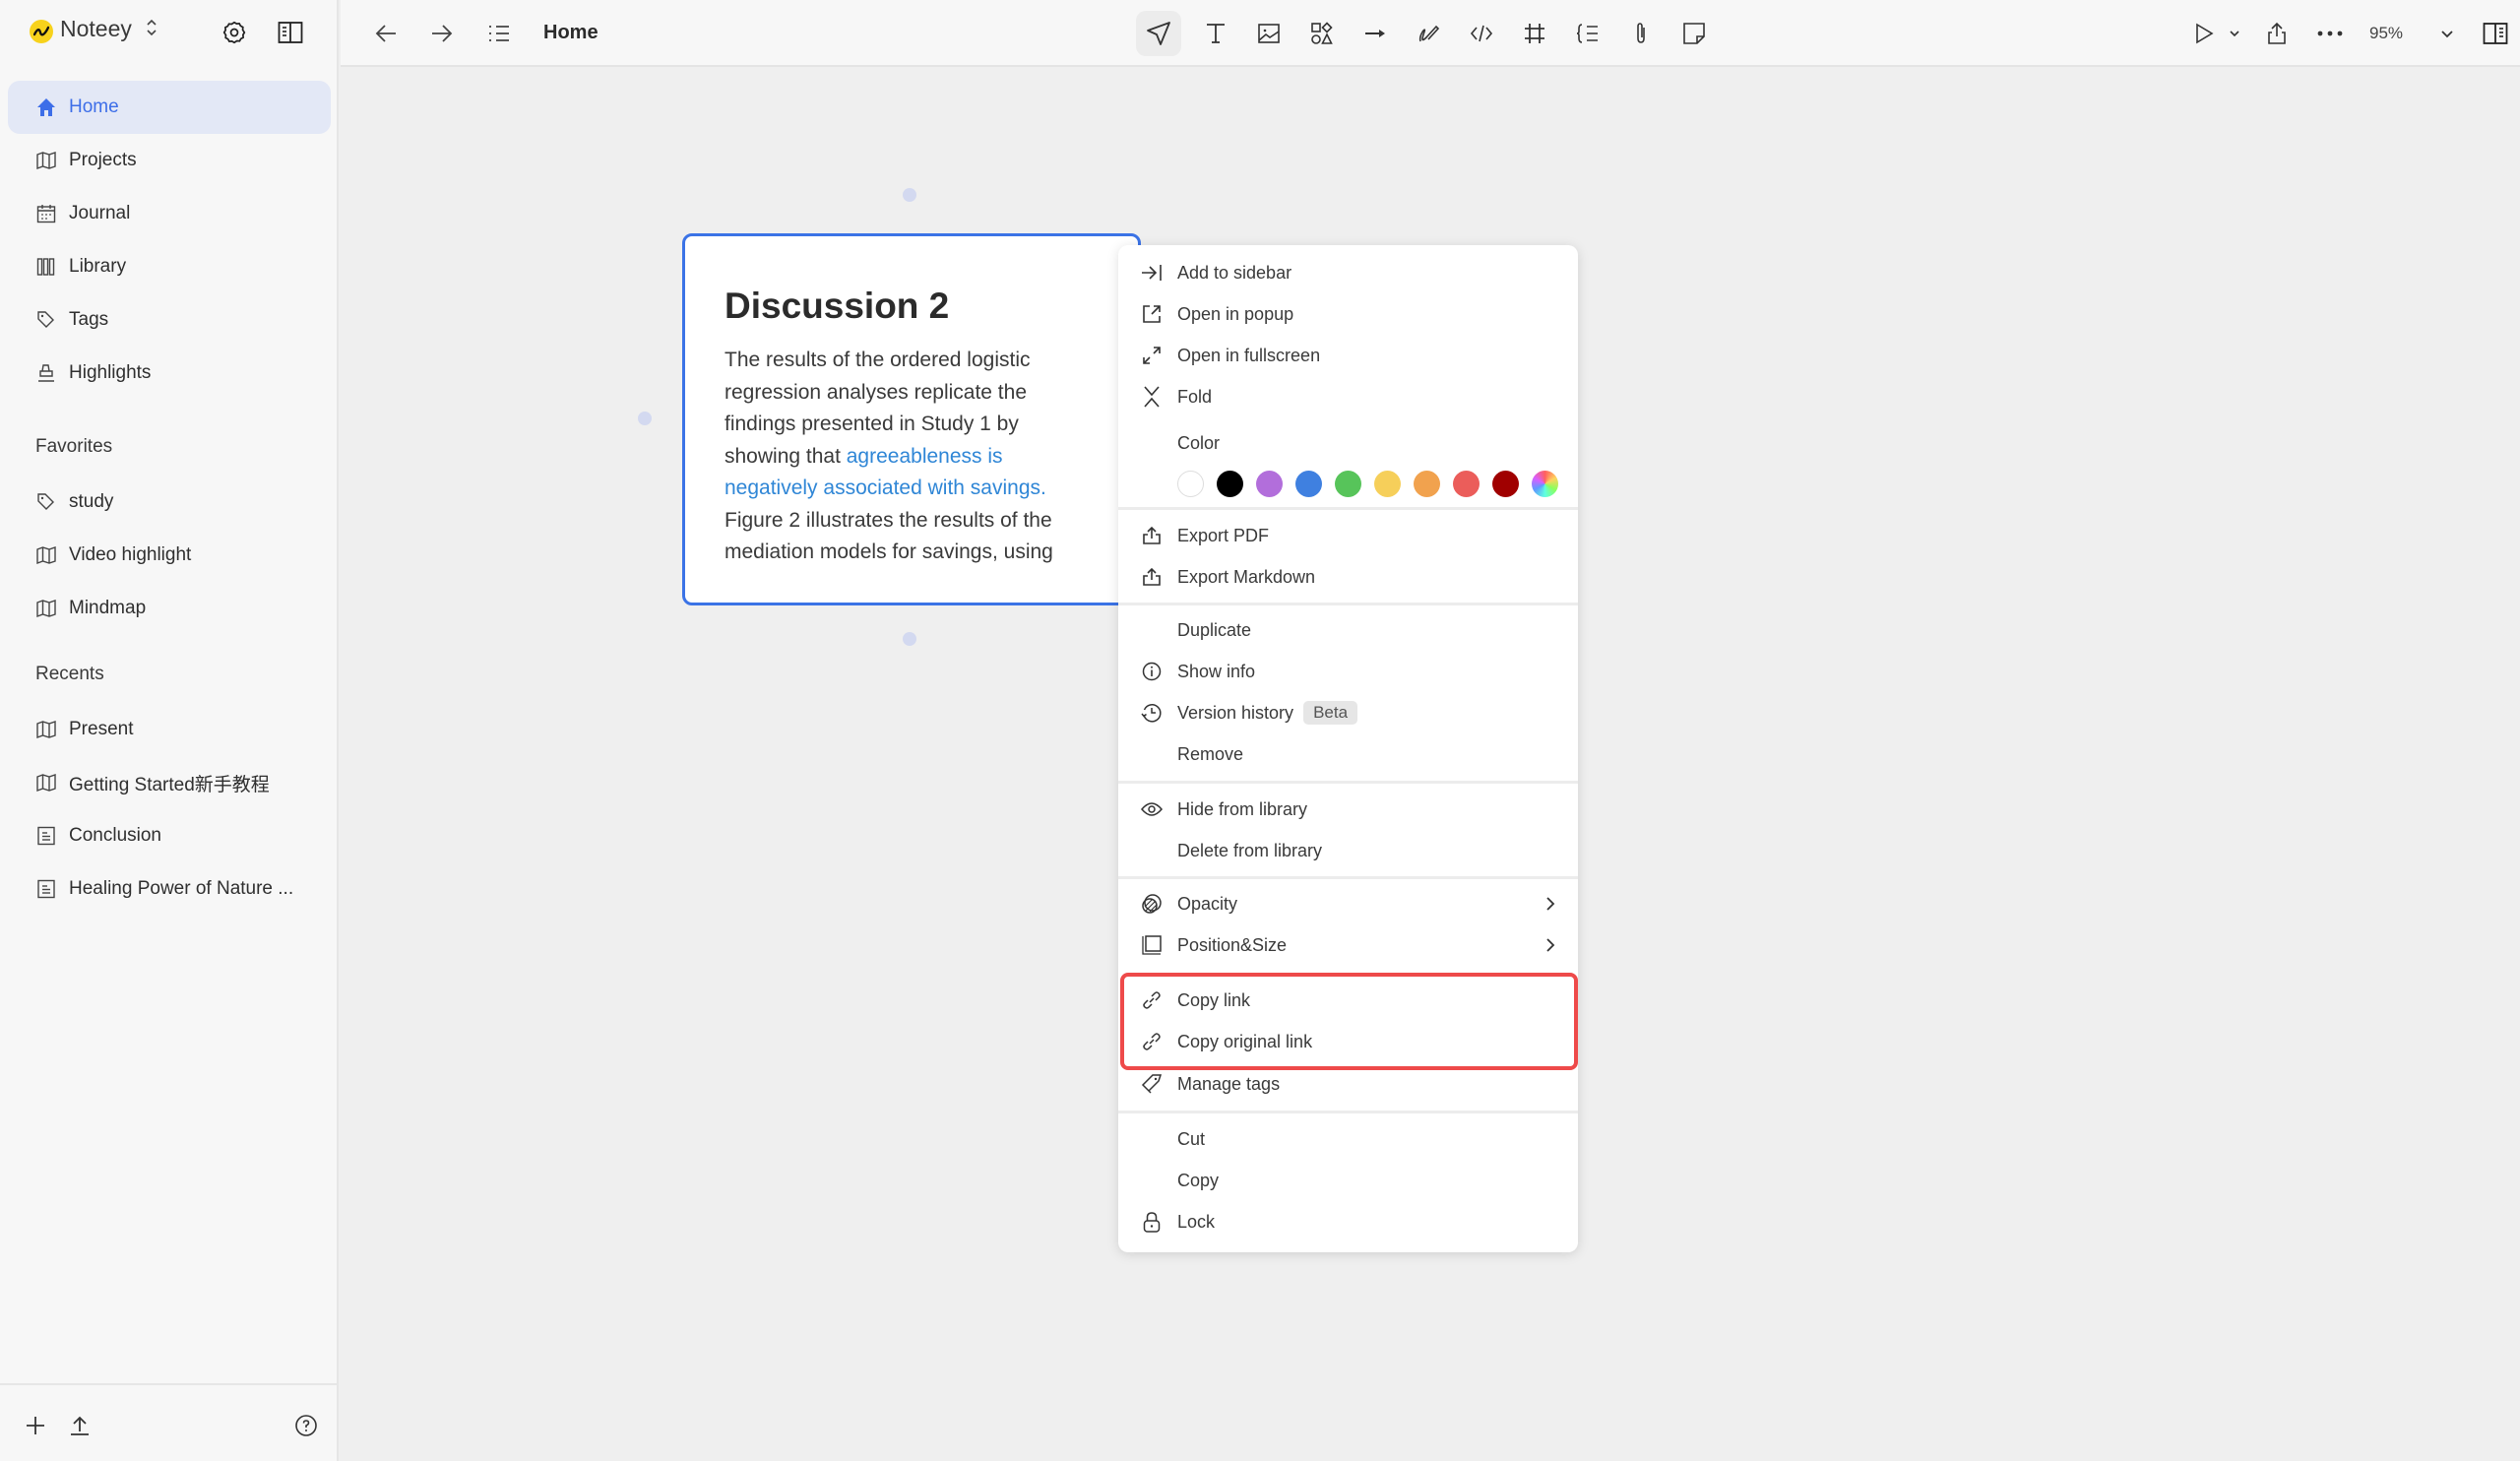 The width and height of the screenshot is (2520, 1461). Describe the element at coordinates (91, 501) in the screenshot. I see `favorite-item-label: study` at that location.